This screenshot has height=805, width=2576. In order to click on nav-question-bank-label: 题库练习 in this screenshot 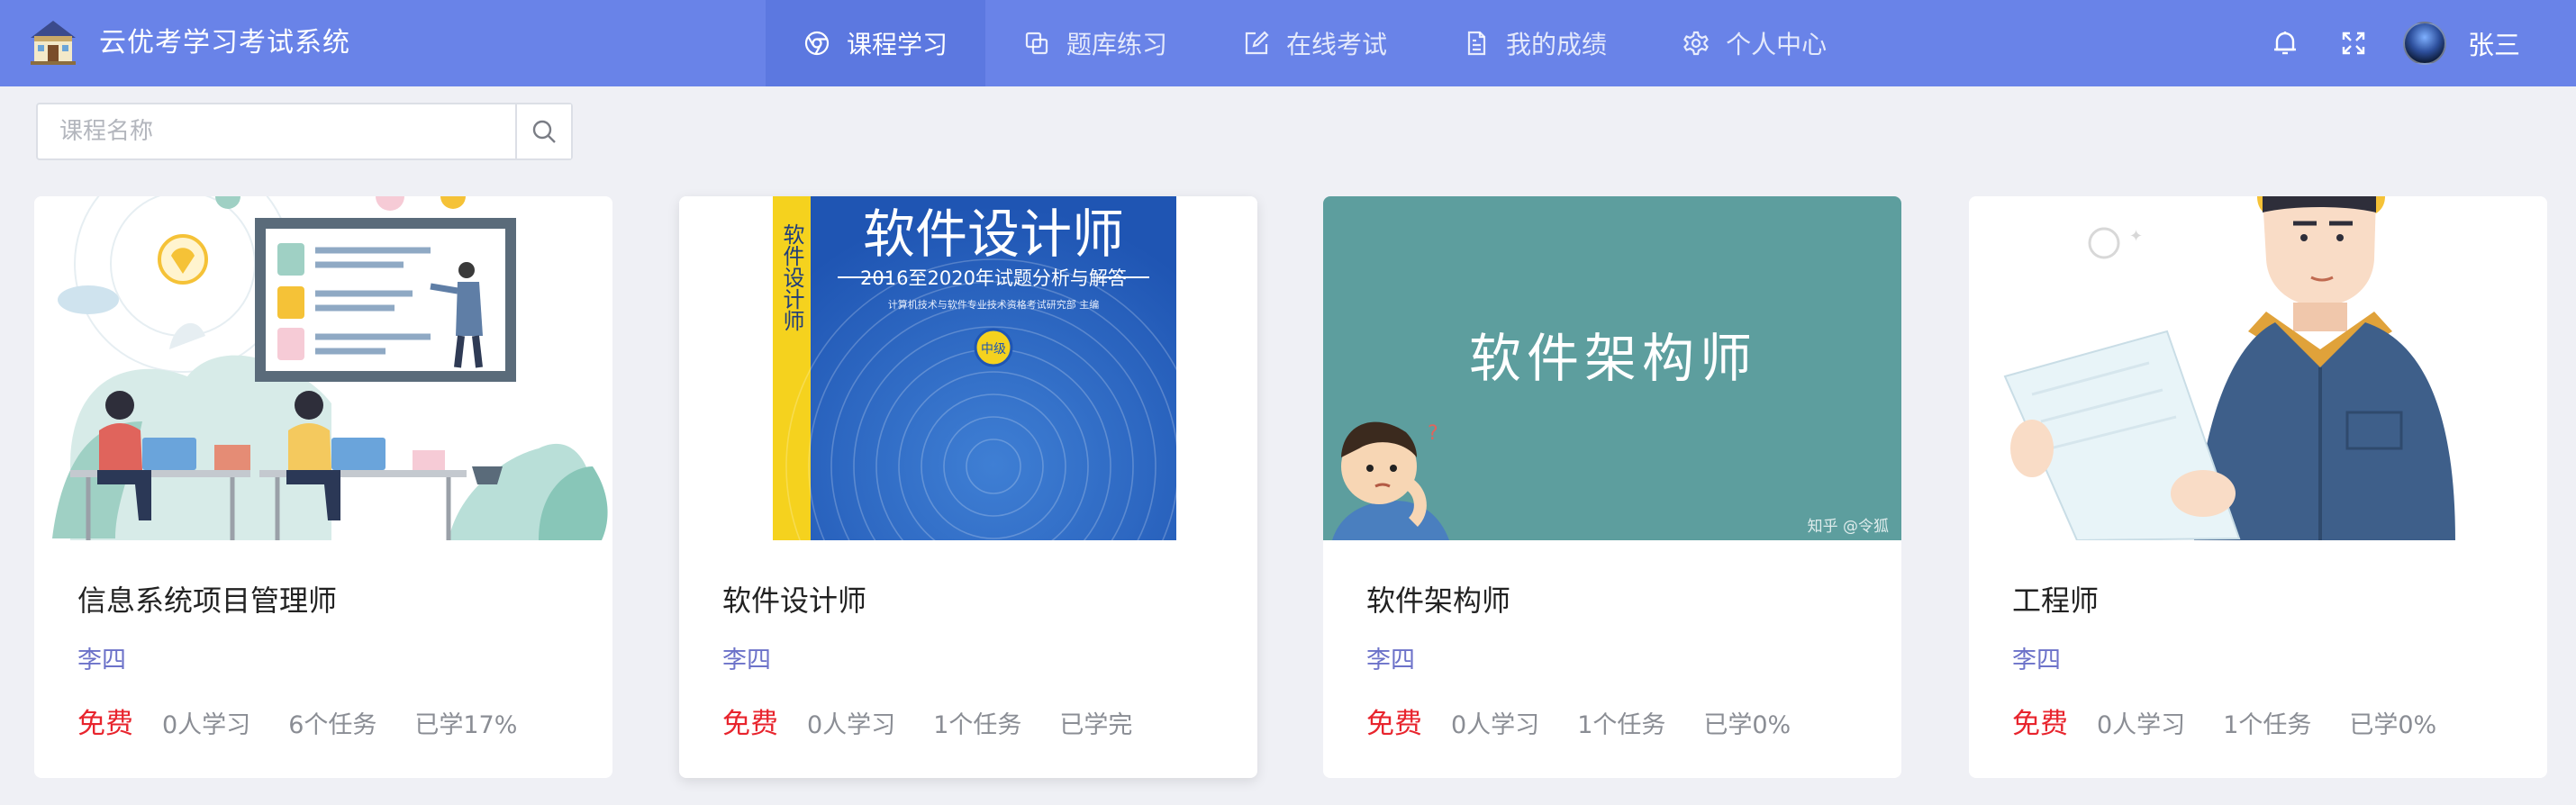, I will do `click(1117, 44)`.